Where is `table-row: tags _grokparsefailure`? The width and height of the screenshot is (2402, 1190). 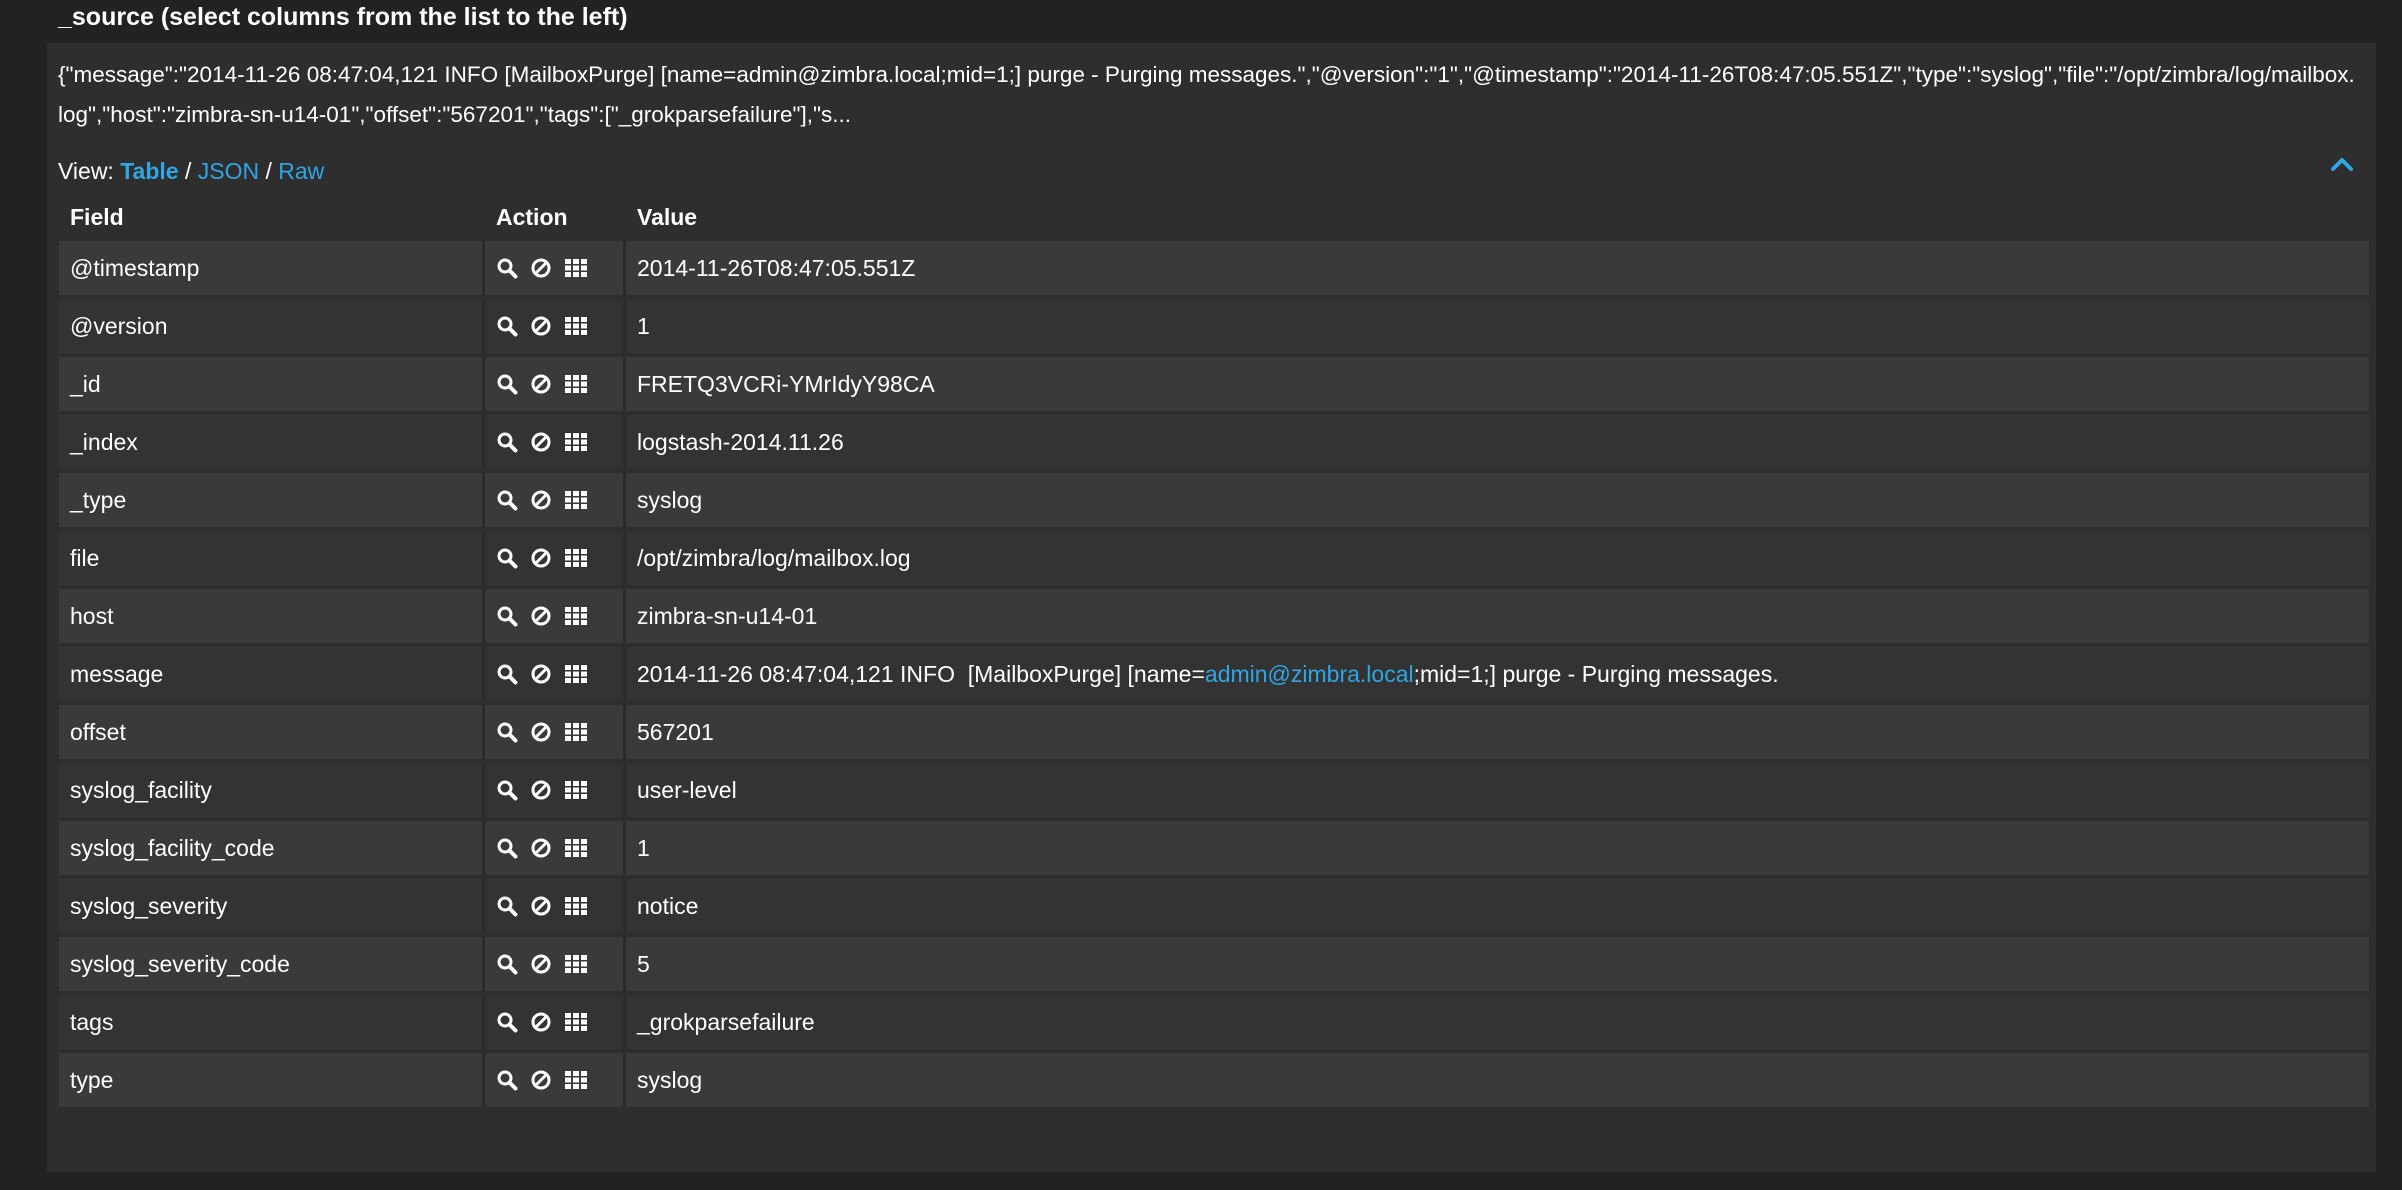 table-row: tags _grokparsefailure is located at coordinates (1214, 1022).